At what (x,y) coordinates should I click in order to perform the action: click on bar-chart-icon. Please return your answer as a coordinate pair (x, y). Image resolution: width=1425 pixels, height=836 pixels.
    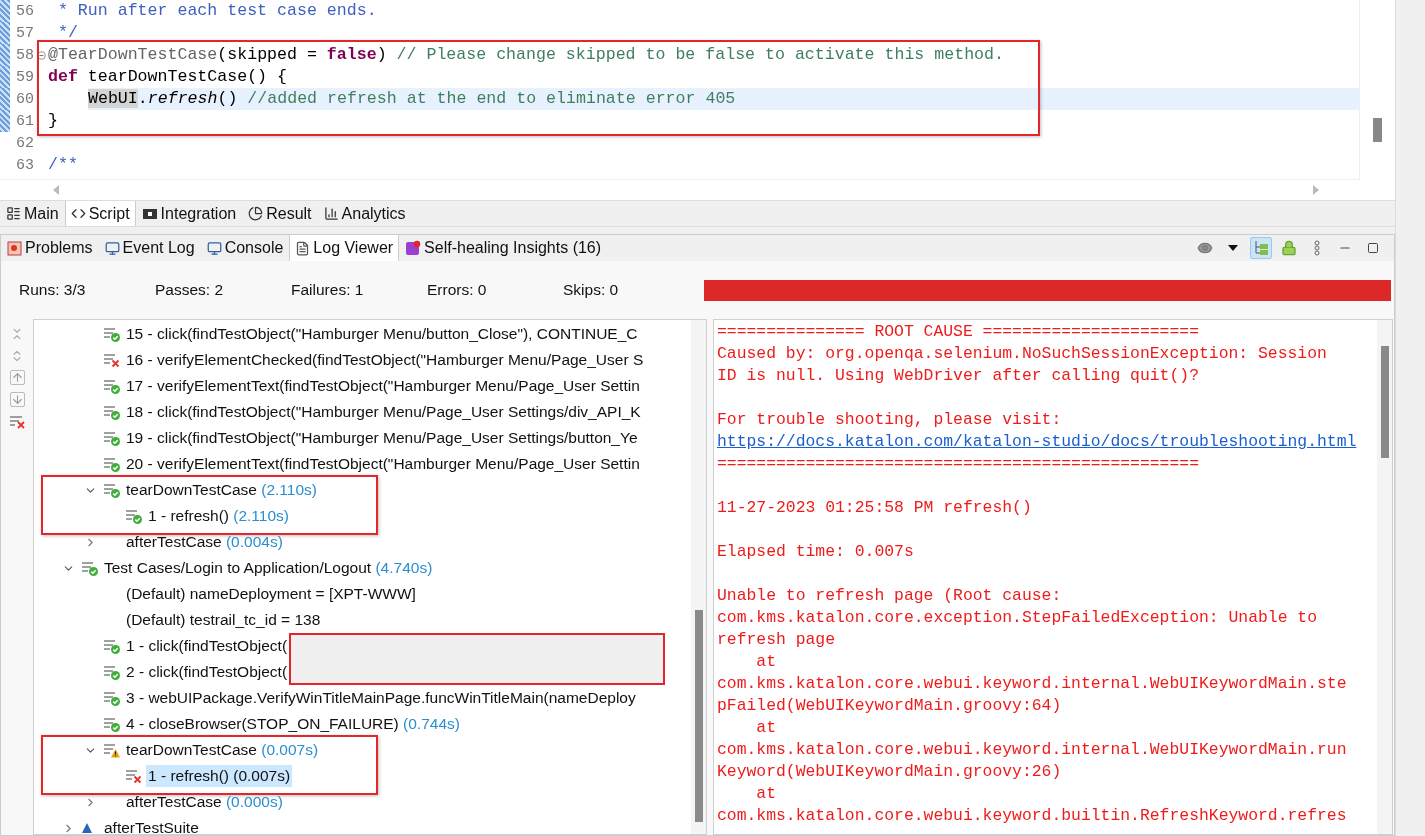
    Looking at the image, I should click on (331, 213).